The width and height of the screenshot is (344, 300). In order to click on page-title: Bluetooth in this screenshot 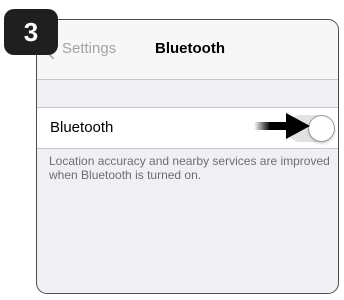, I will do `click(190, 48)`.